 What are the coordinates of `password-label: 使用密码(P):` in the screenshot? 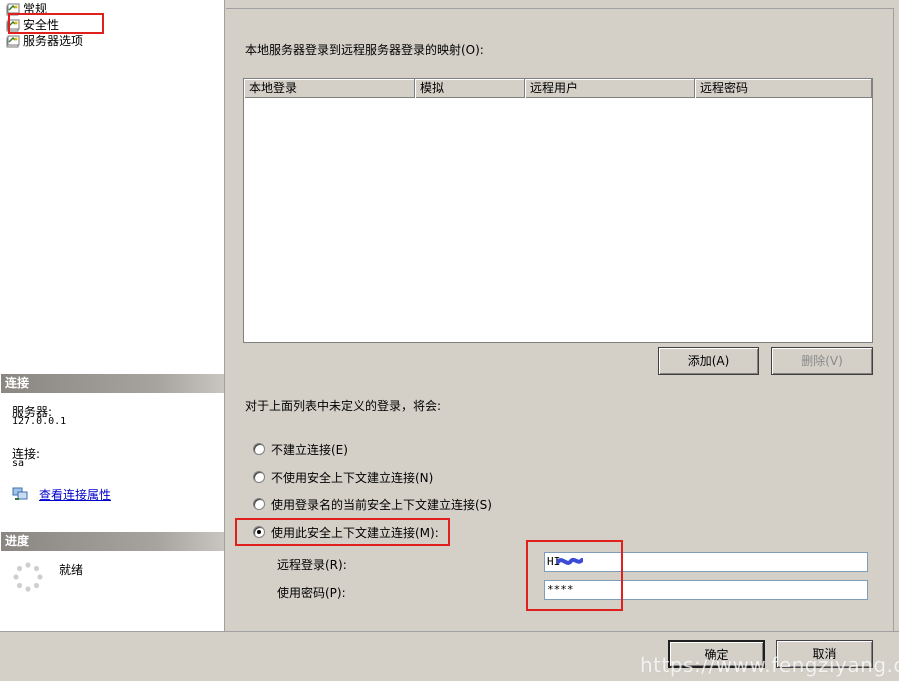 It's located at (311, 593).